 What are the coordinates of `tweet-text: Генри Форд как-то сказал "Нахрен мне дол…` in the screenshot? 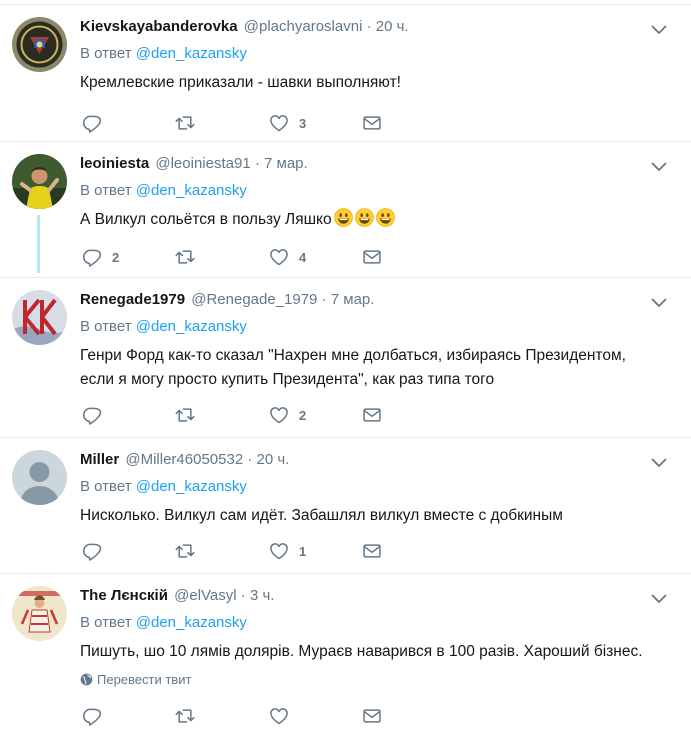 It's located at (380, 368).